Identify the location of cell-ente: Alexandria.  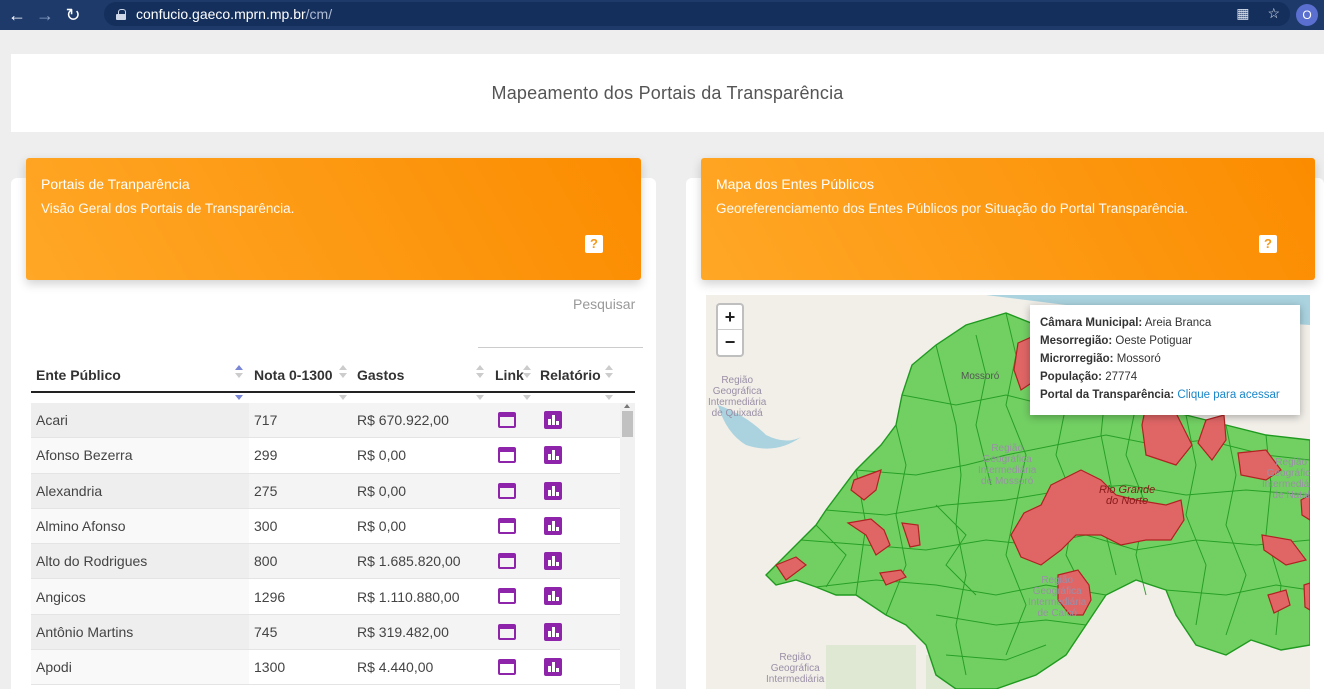
(69, 490).